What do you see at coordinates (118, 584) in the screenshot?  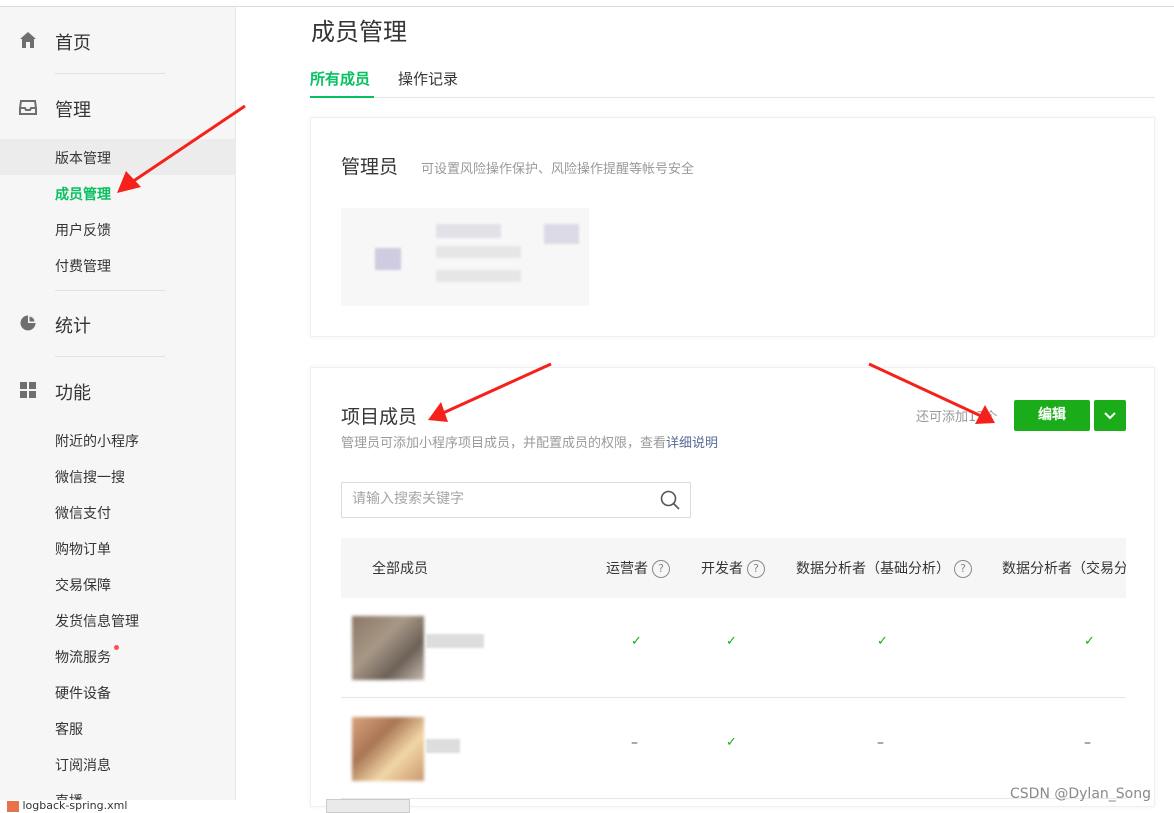 I see `sidebar-item-trade-guarantee: 交易保障` at bounding box center [118, 584].